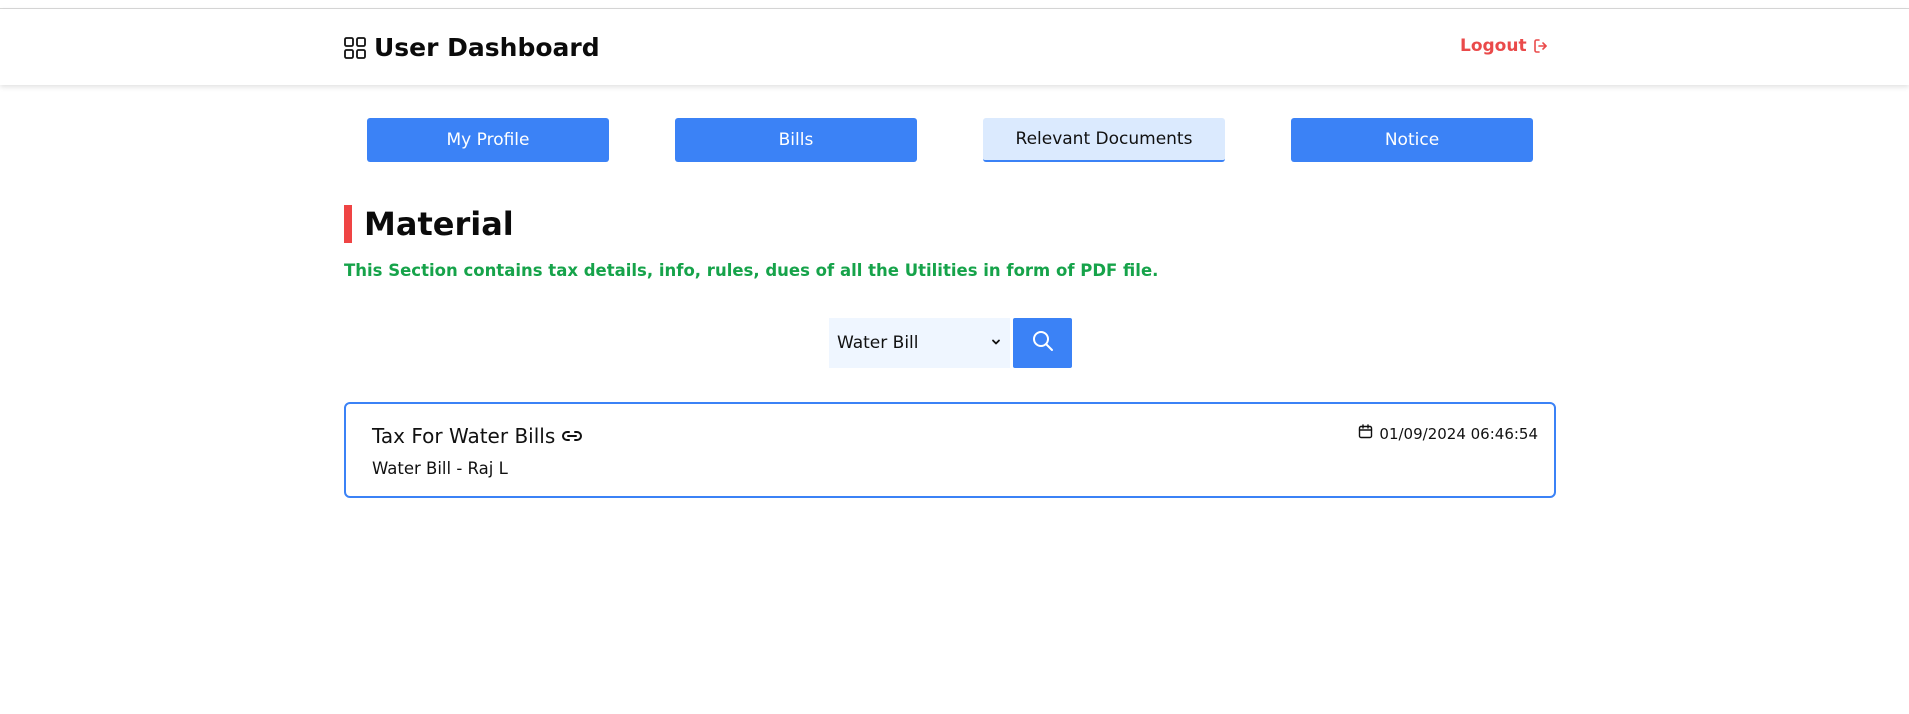 The image size is (1909, 714). Describe the element at coordinates (919, 343) in the screenshot. I see `utility-select: Water Bill` at that location.